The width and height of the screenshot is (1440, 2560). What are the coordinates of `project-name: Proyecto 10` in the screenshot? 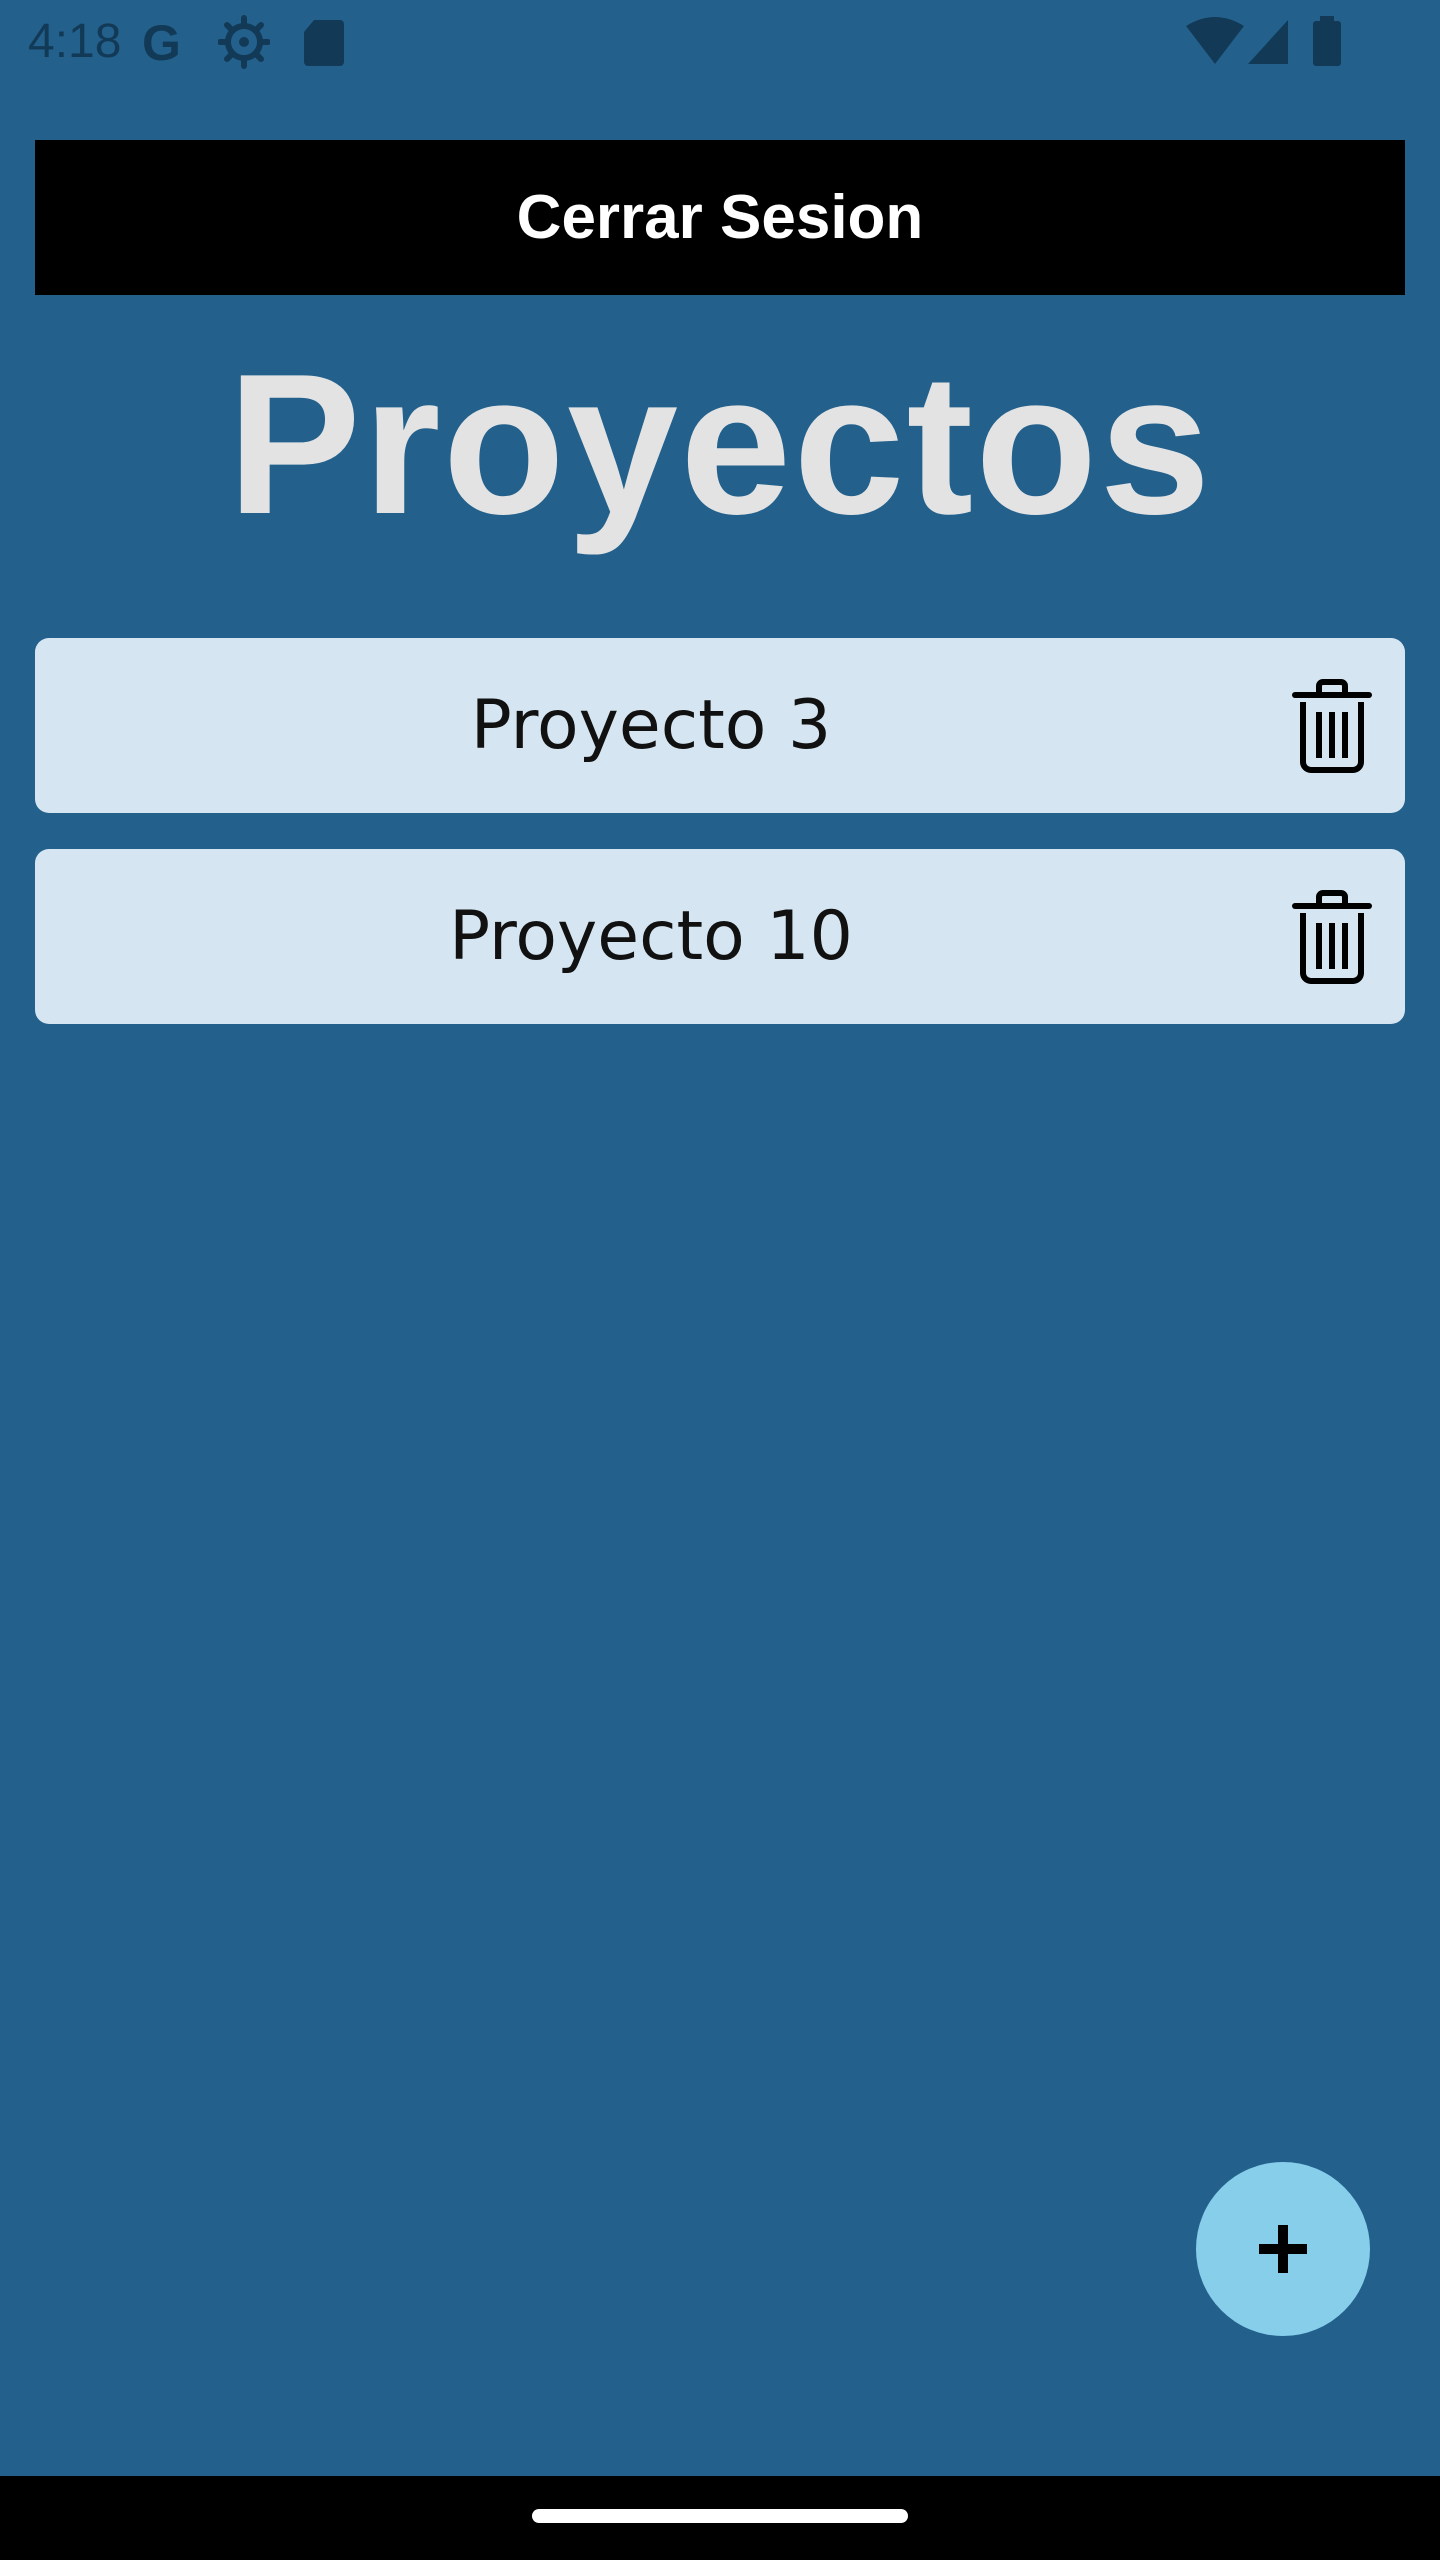 It's located at (651, 936).